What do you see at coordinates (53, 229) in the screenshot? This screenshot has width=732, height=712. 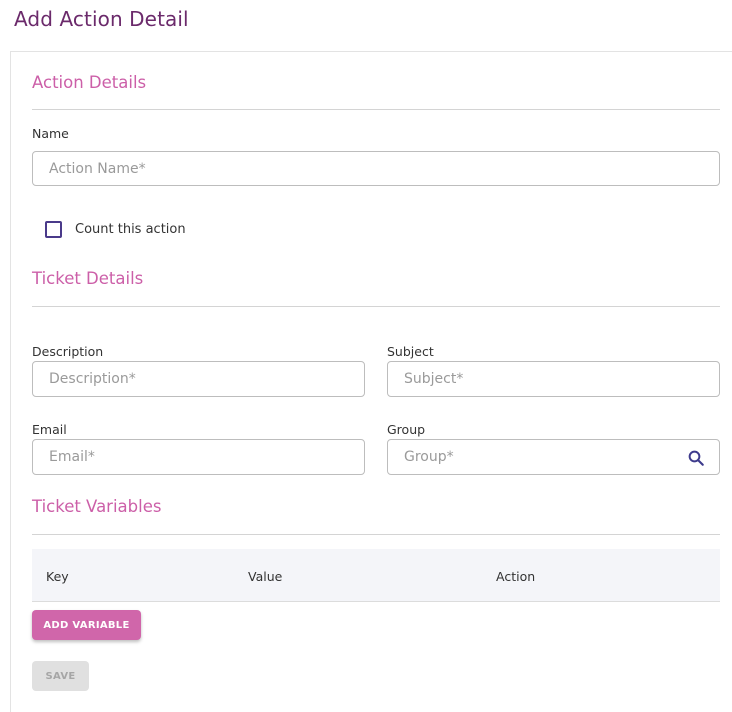 I see `count-action-checkbox` at bounding box center [53, 229].